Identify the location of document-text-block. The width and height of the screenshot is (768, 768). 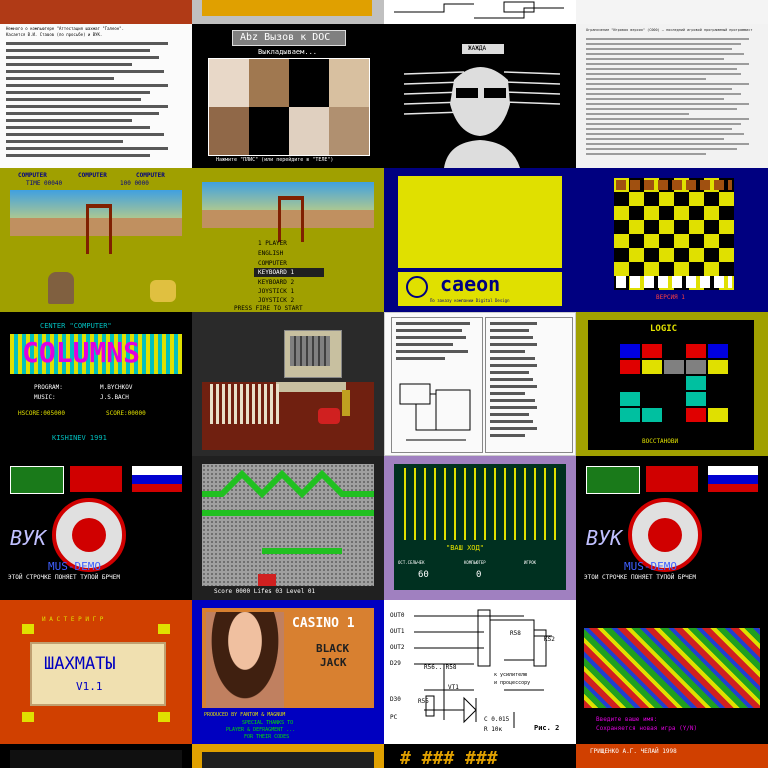
(96, 101).